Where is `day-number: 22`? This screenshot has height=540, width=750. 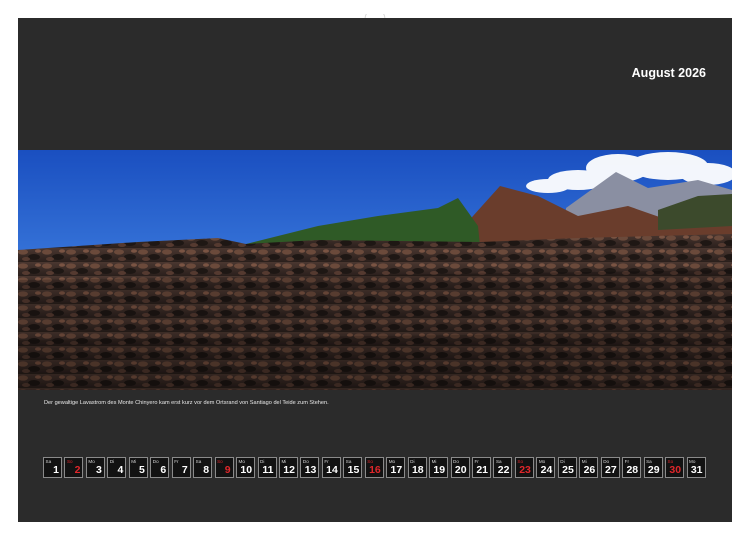 day-number: 22 is located at coordinates (503, 470).